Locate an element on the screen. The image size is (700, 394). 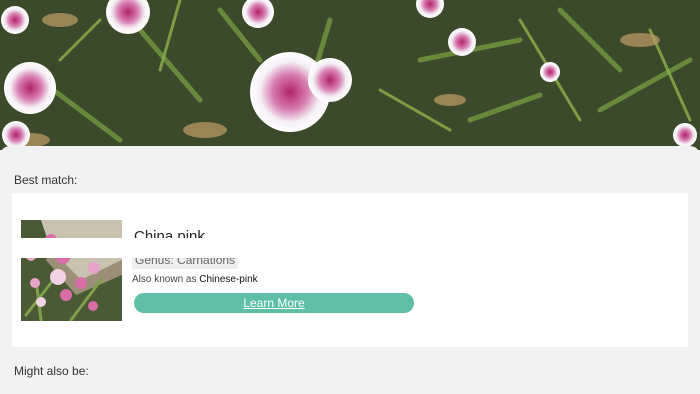
also-known-as-value: Chinese-pink is located at coordinates (228, 279).